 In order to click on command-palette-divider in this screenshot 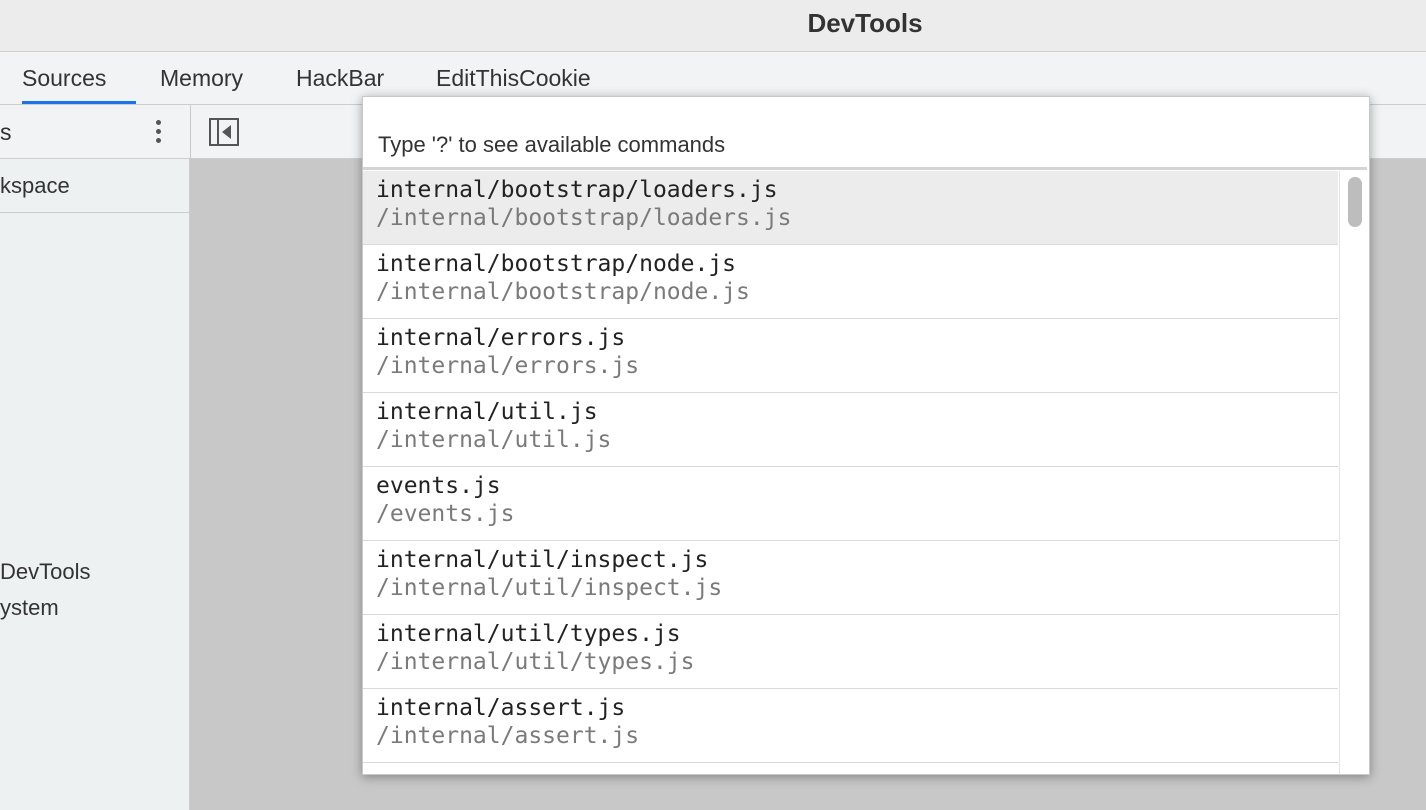, I will do `click(865, 168)`.